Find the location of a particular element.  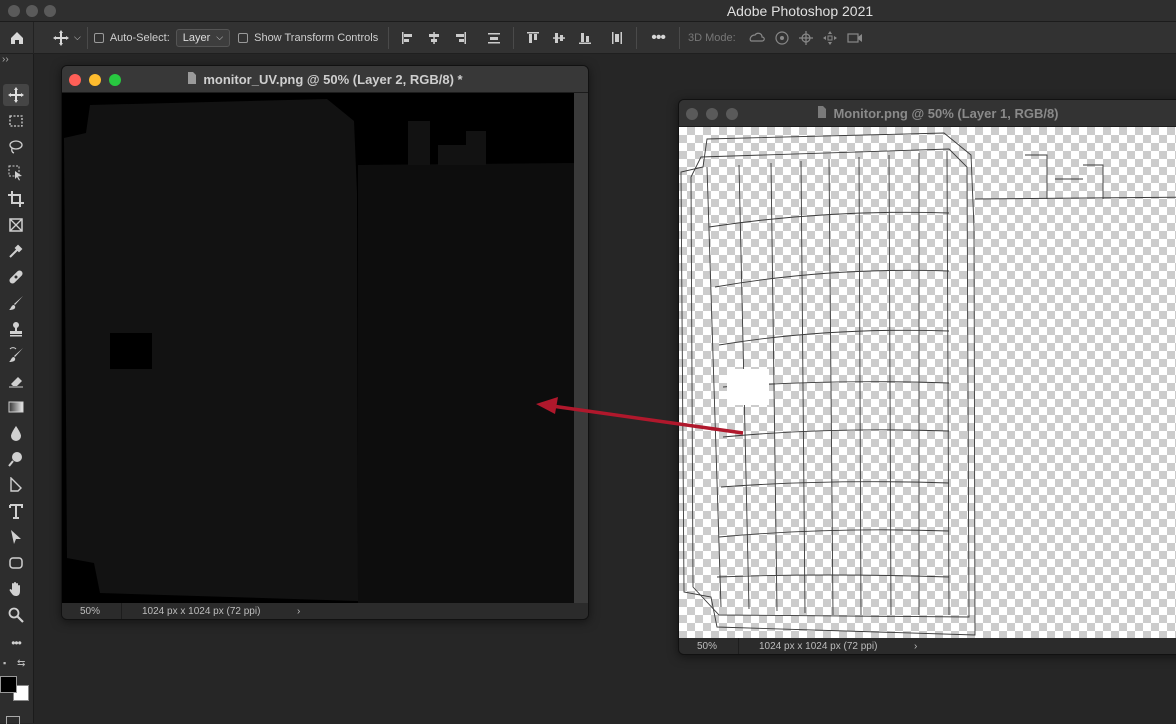

dodge-tool-icon is located at coordinates (16, 459).